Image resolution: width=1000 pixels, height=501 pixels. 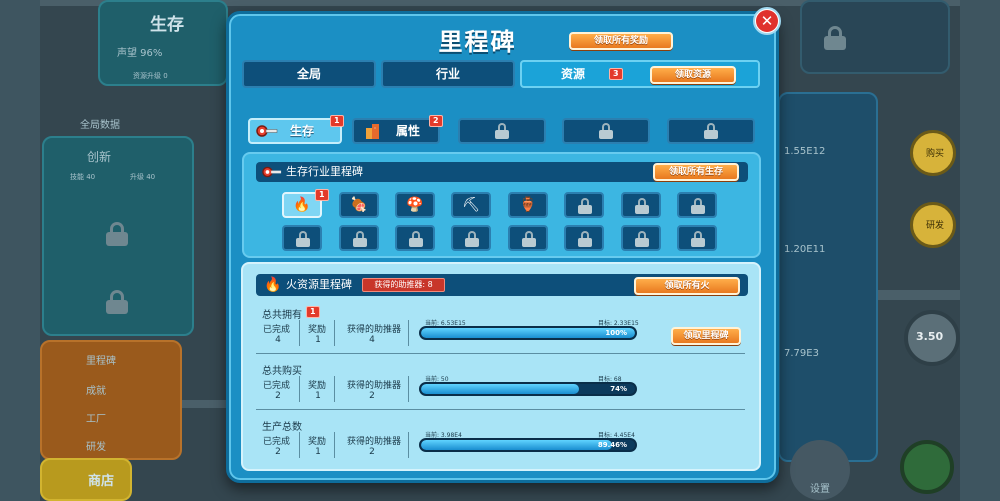 I want to click on background-shop-button, so click(x=86, y=479).